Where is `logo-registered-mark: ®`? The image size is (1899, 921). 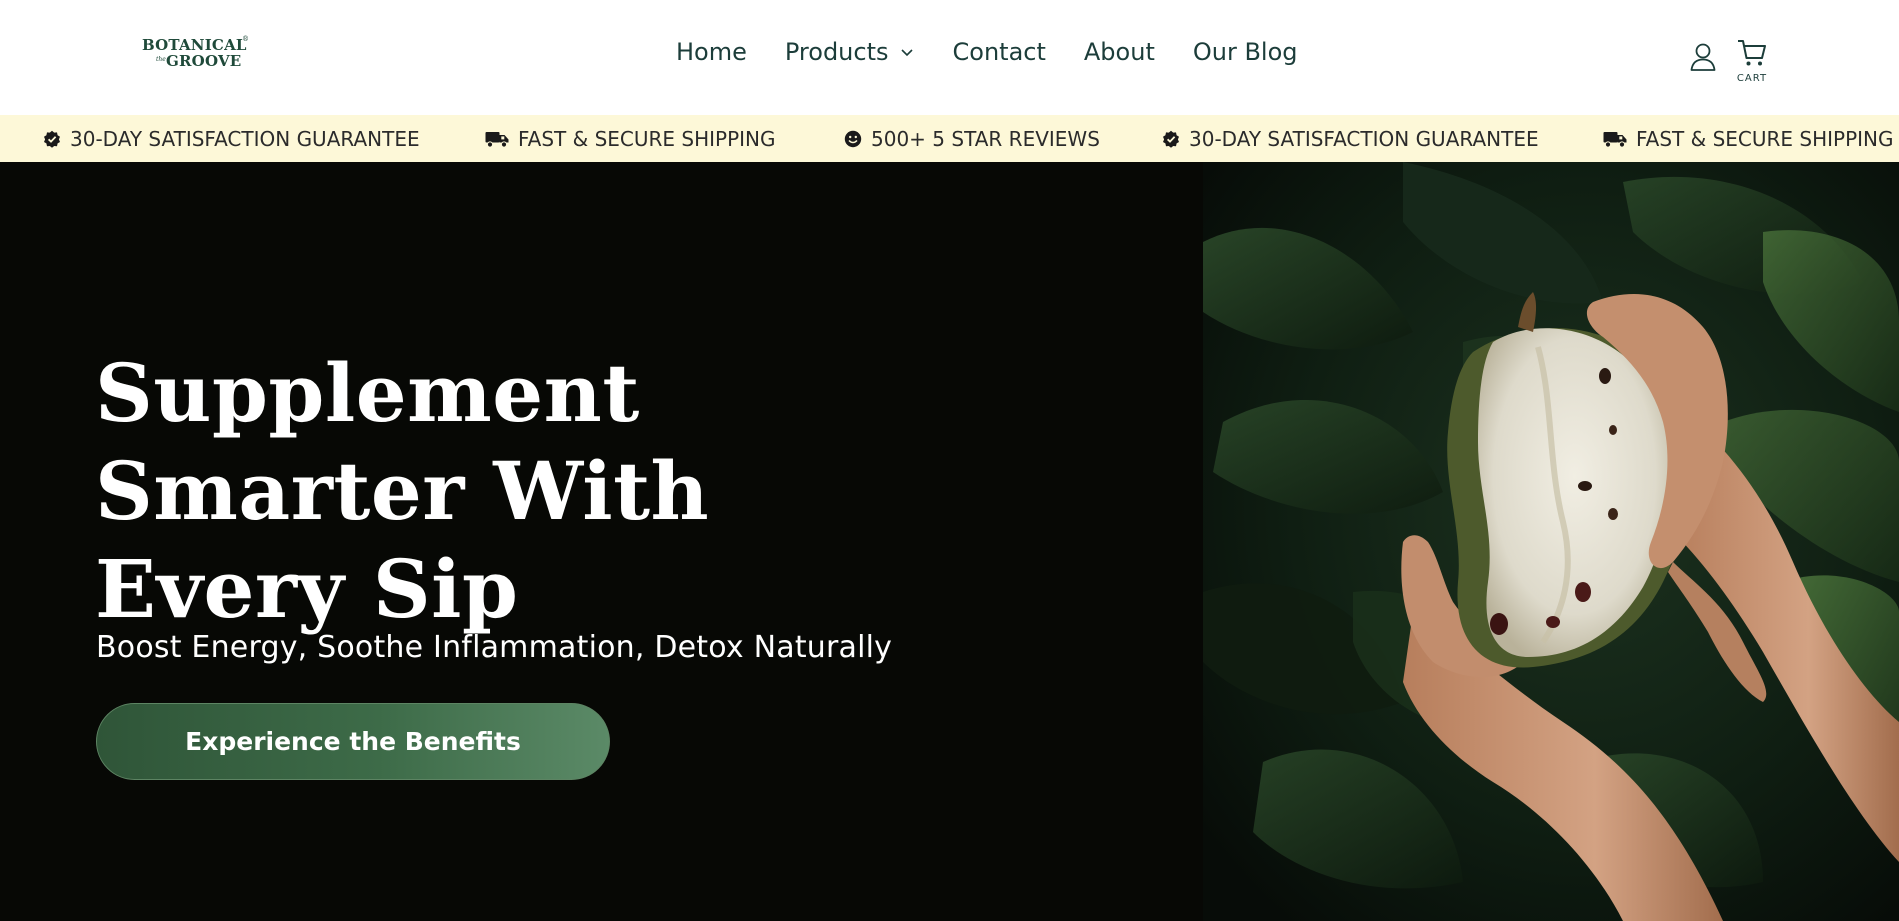 logo-registered-mark: ® is located at coordinates (245, 39).